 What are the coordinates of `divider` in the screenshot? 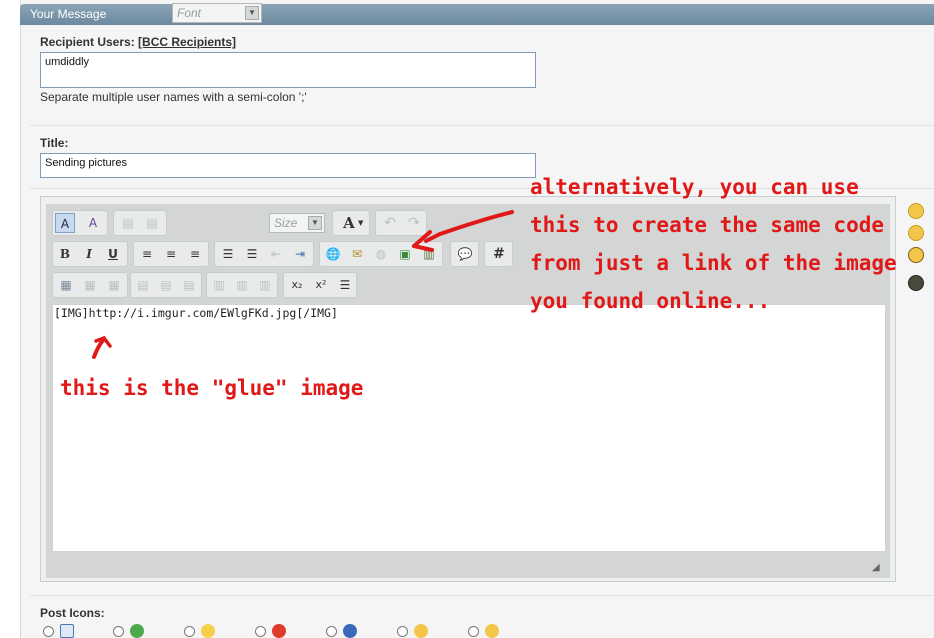 It's located at (482, 595).